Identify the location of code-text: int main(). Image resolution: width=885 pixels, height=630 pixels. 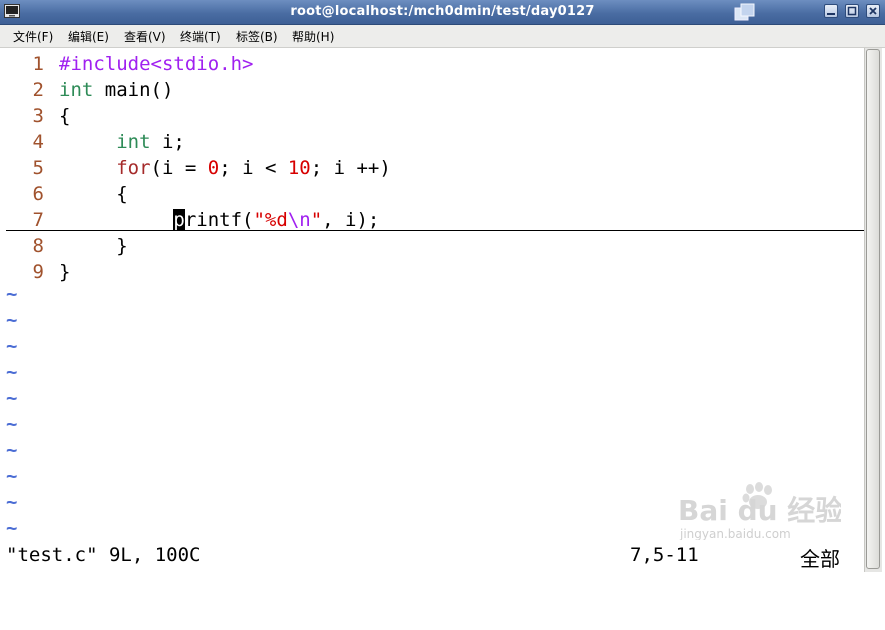
(116, 90).